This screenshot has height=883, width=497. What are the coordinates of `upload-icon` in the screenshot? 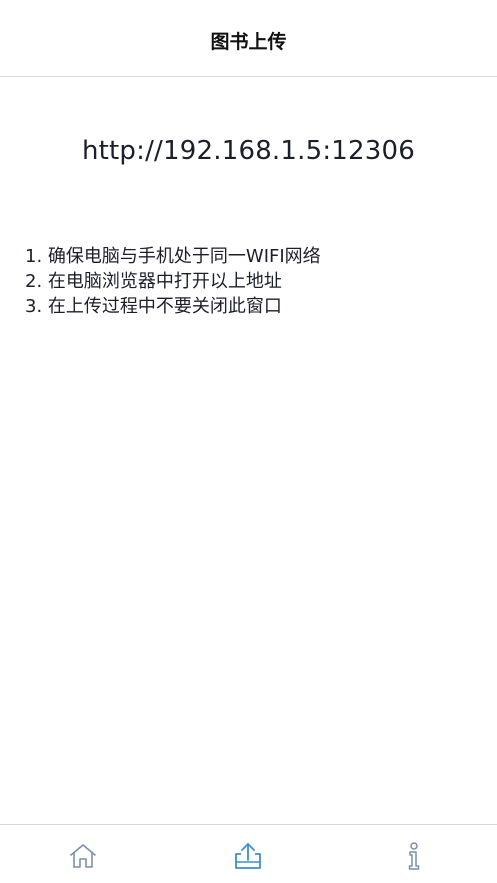 It's located at (248, 856).